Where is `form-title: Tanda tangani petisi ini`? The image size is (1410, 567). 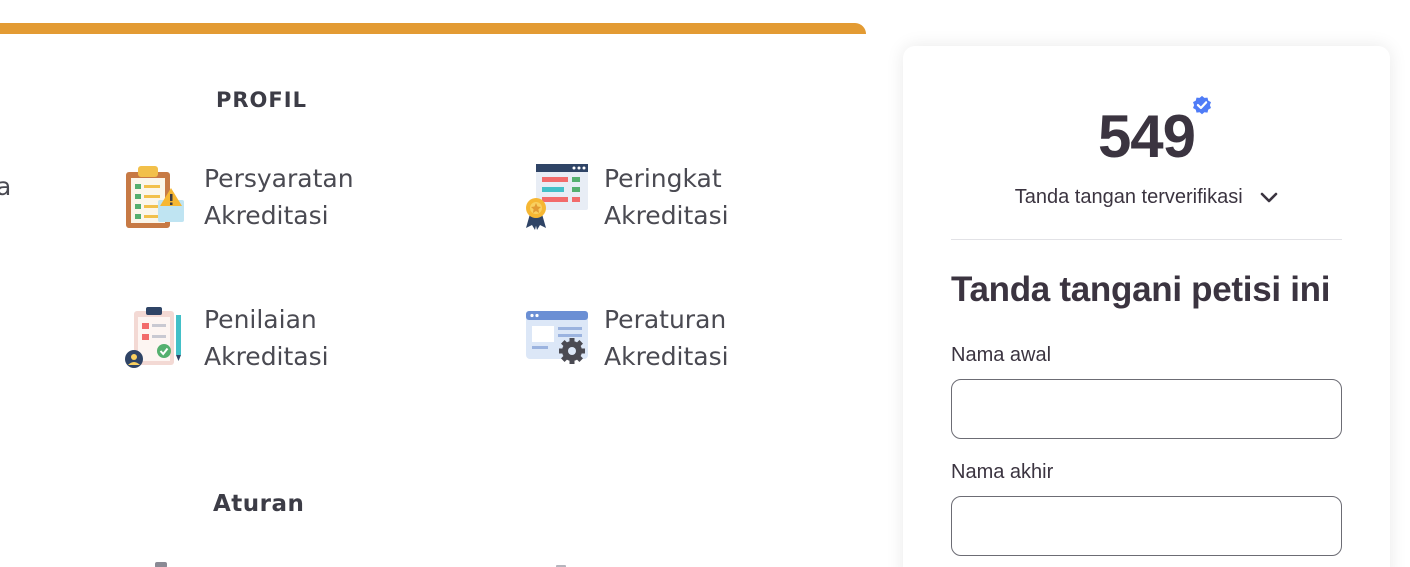 form-title: Tanda tangani petisi ini is located at coordinates (1141, 289).